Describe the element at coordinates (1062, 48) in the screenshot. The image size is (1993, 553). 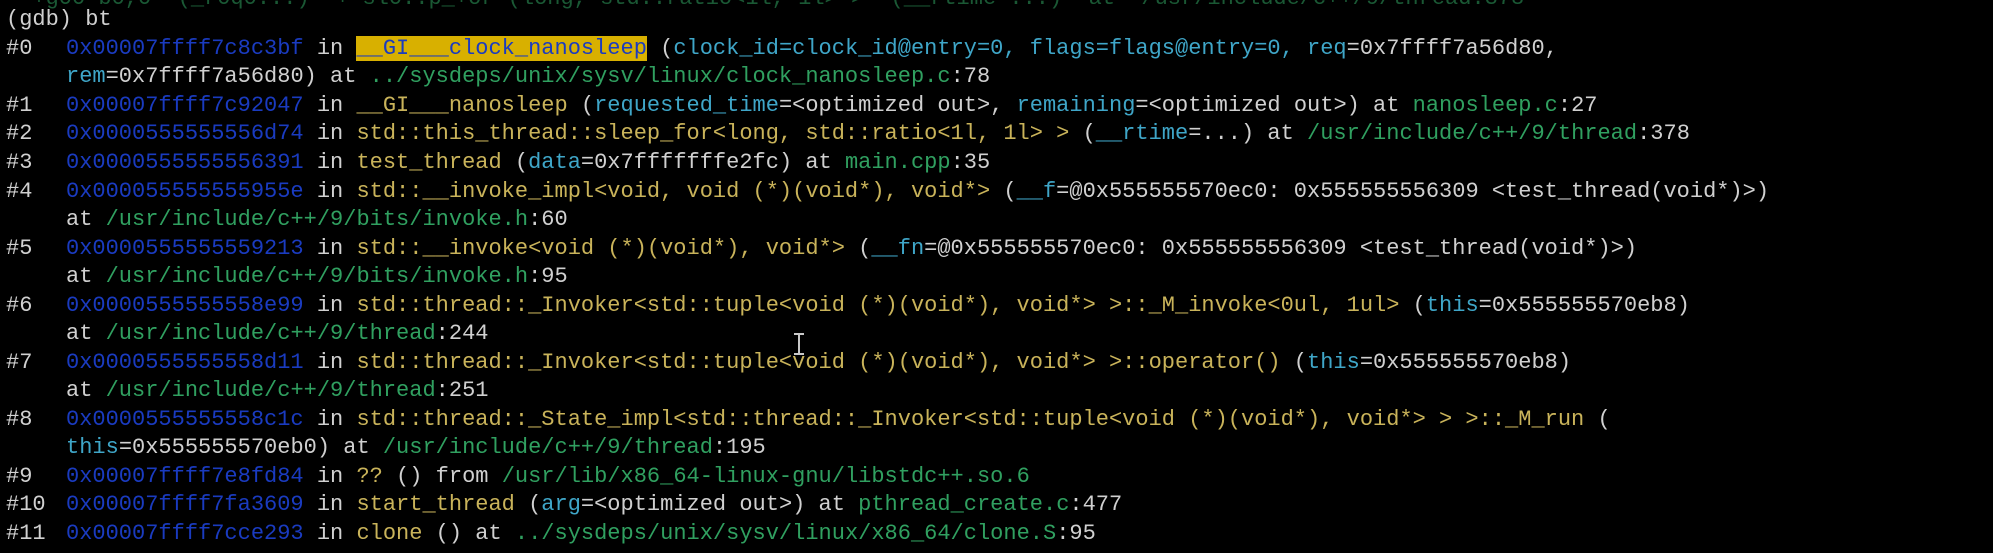
I see `frame-arg-name: flags` at that location.